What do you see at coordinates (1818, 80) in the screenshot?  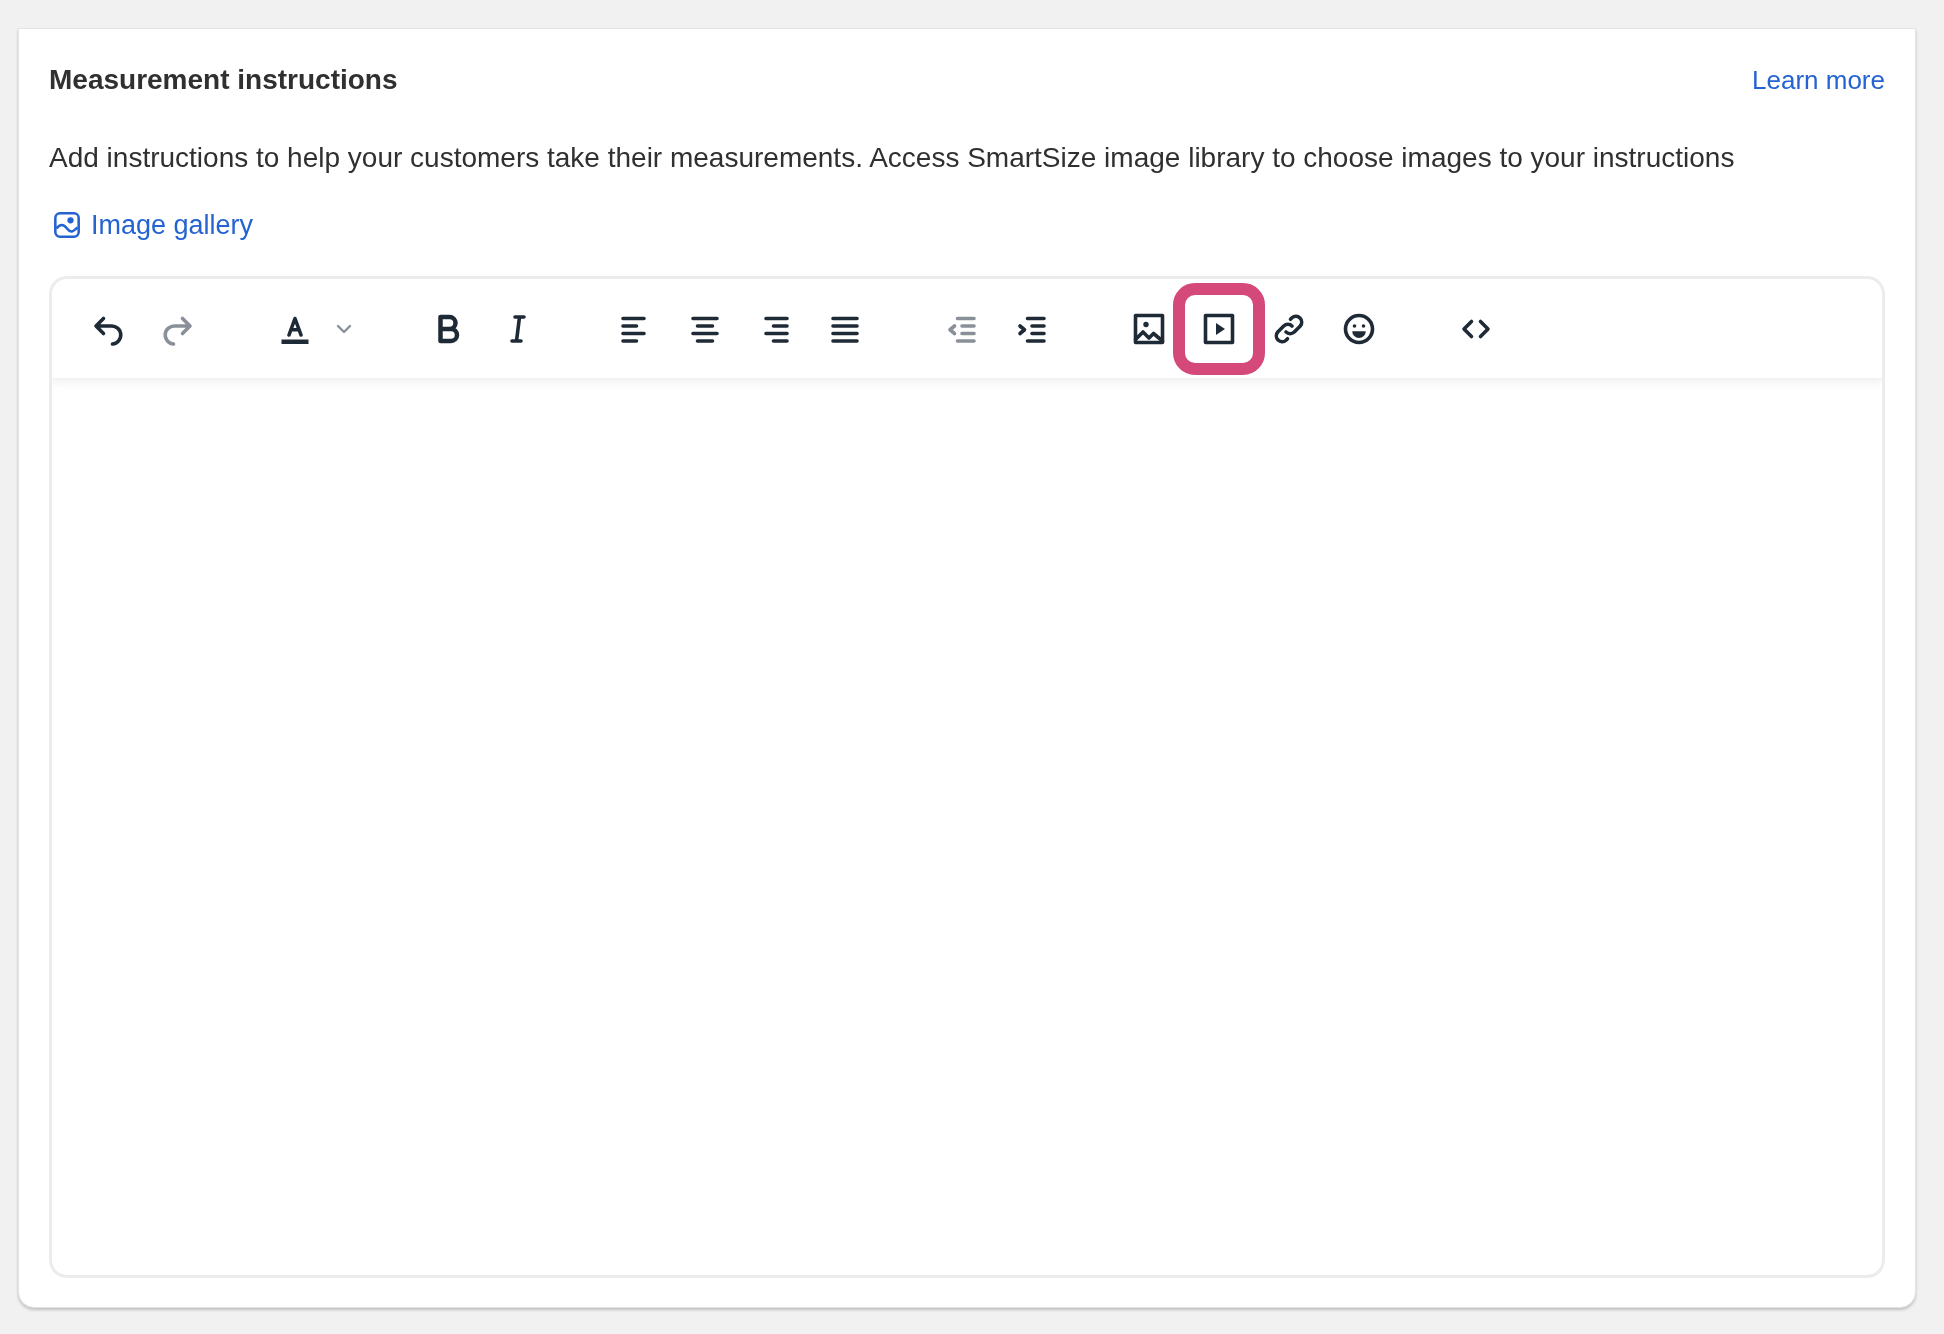 I see `learn-more-link: Learn more` at bounding box center [1818, 80].